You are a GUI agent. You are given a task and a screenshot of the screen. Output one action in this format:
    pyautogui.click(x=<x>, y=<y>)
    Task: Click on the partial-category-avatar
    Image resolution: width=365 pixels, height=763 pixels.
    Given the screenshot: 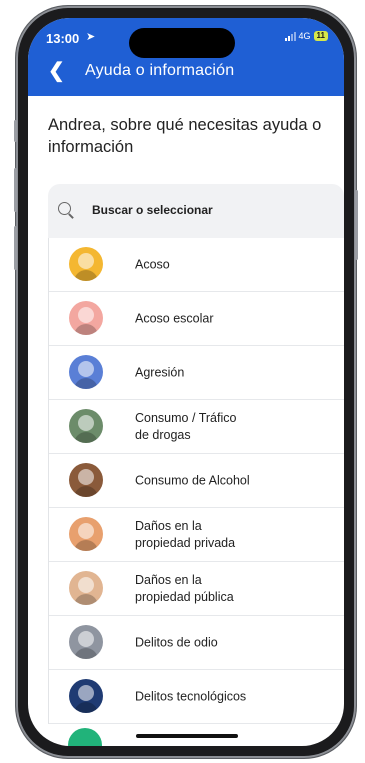 What is the action you would take?
    pyautogui.click(x=85, y=737)
    